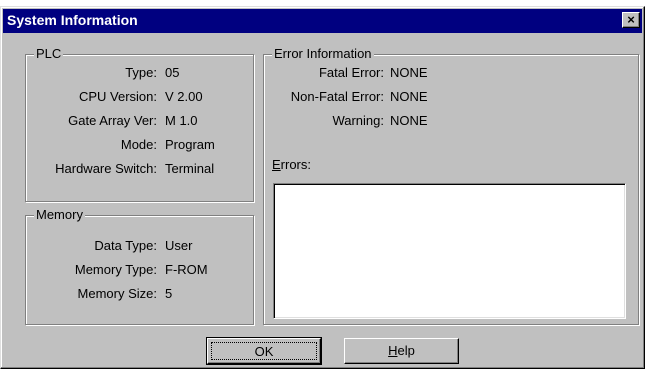  Describe the element at coordinates (117, 96) in the screenshot. I see `plc-cpu-version-label: CPU Version:` at that location.